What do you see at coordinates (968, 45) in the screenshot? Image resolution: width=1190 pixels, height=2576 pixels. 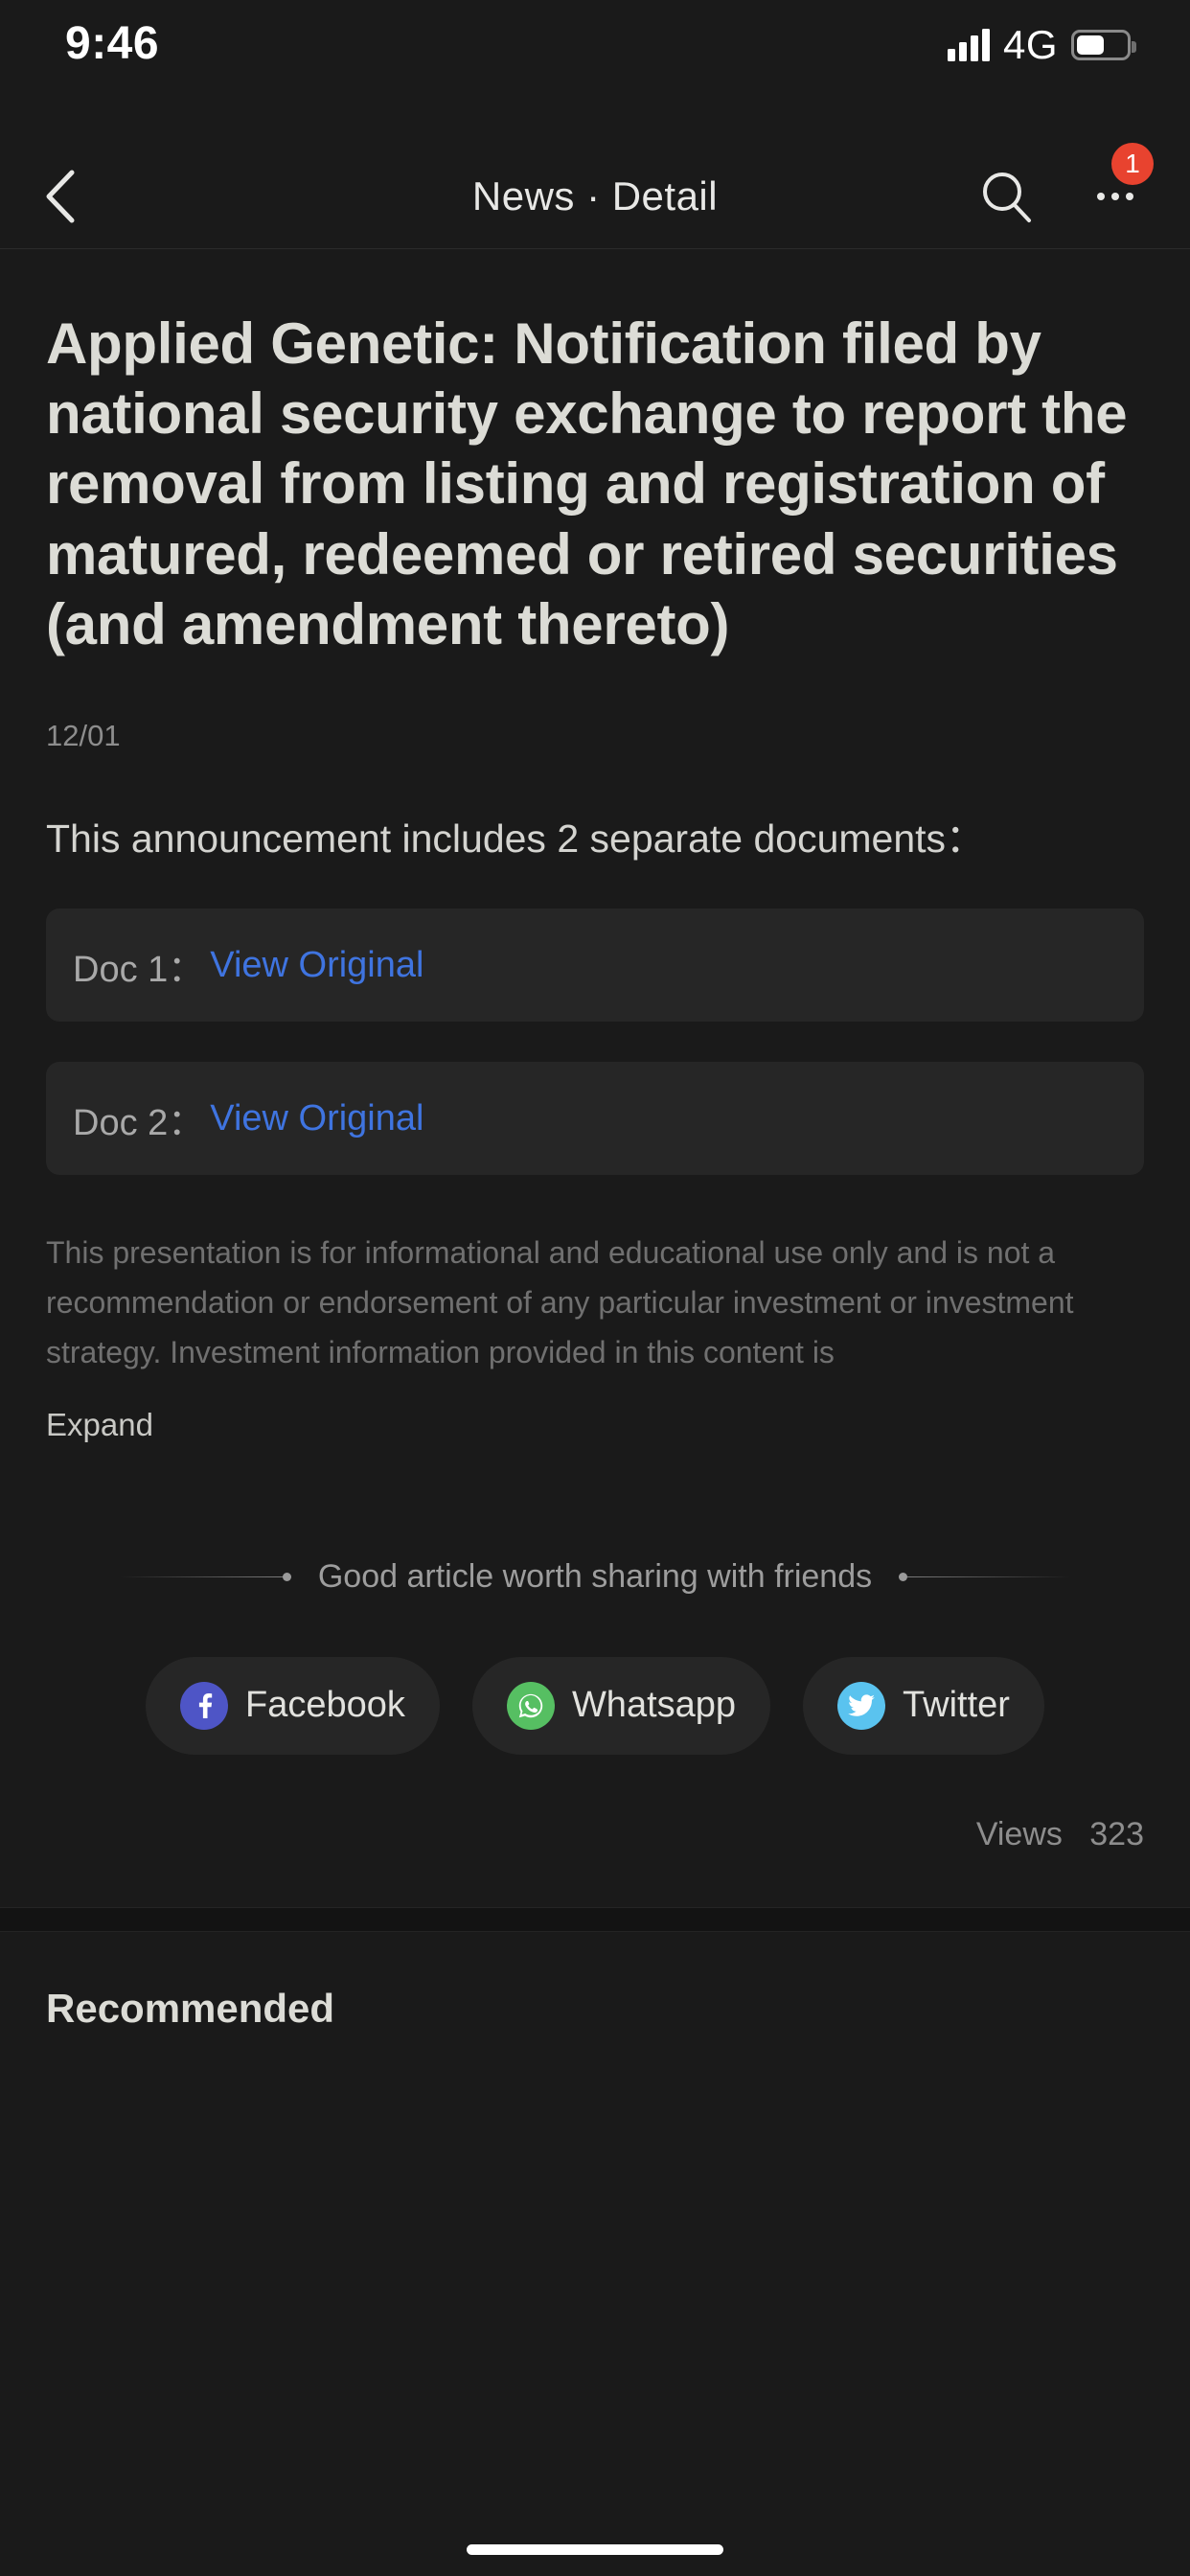 I see `signal-bars-icon` at bounding box center [968, 45].